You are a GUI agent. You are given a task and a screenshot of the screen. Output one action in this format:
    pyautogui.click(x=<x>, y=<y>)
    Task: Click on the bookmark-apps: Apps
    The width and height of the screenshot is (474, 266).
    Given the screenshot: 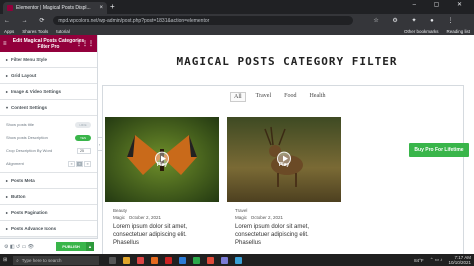 What is the action you would take?
    pyautogui.click(x=9, y=31)
    